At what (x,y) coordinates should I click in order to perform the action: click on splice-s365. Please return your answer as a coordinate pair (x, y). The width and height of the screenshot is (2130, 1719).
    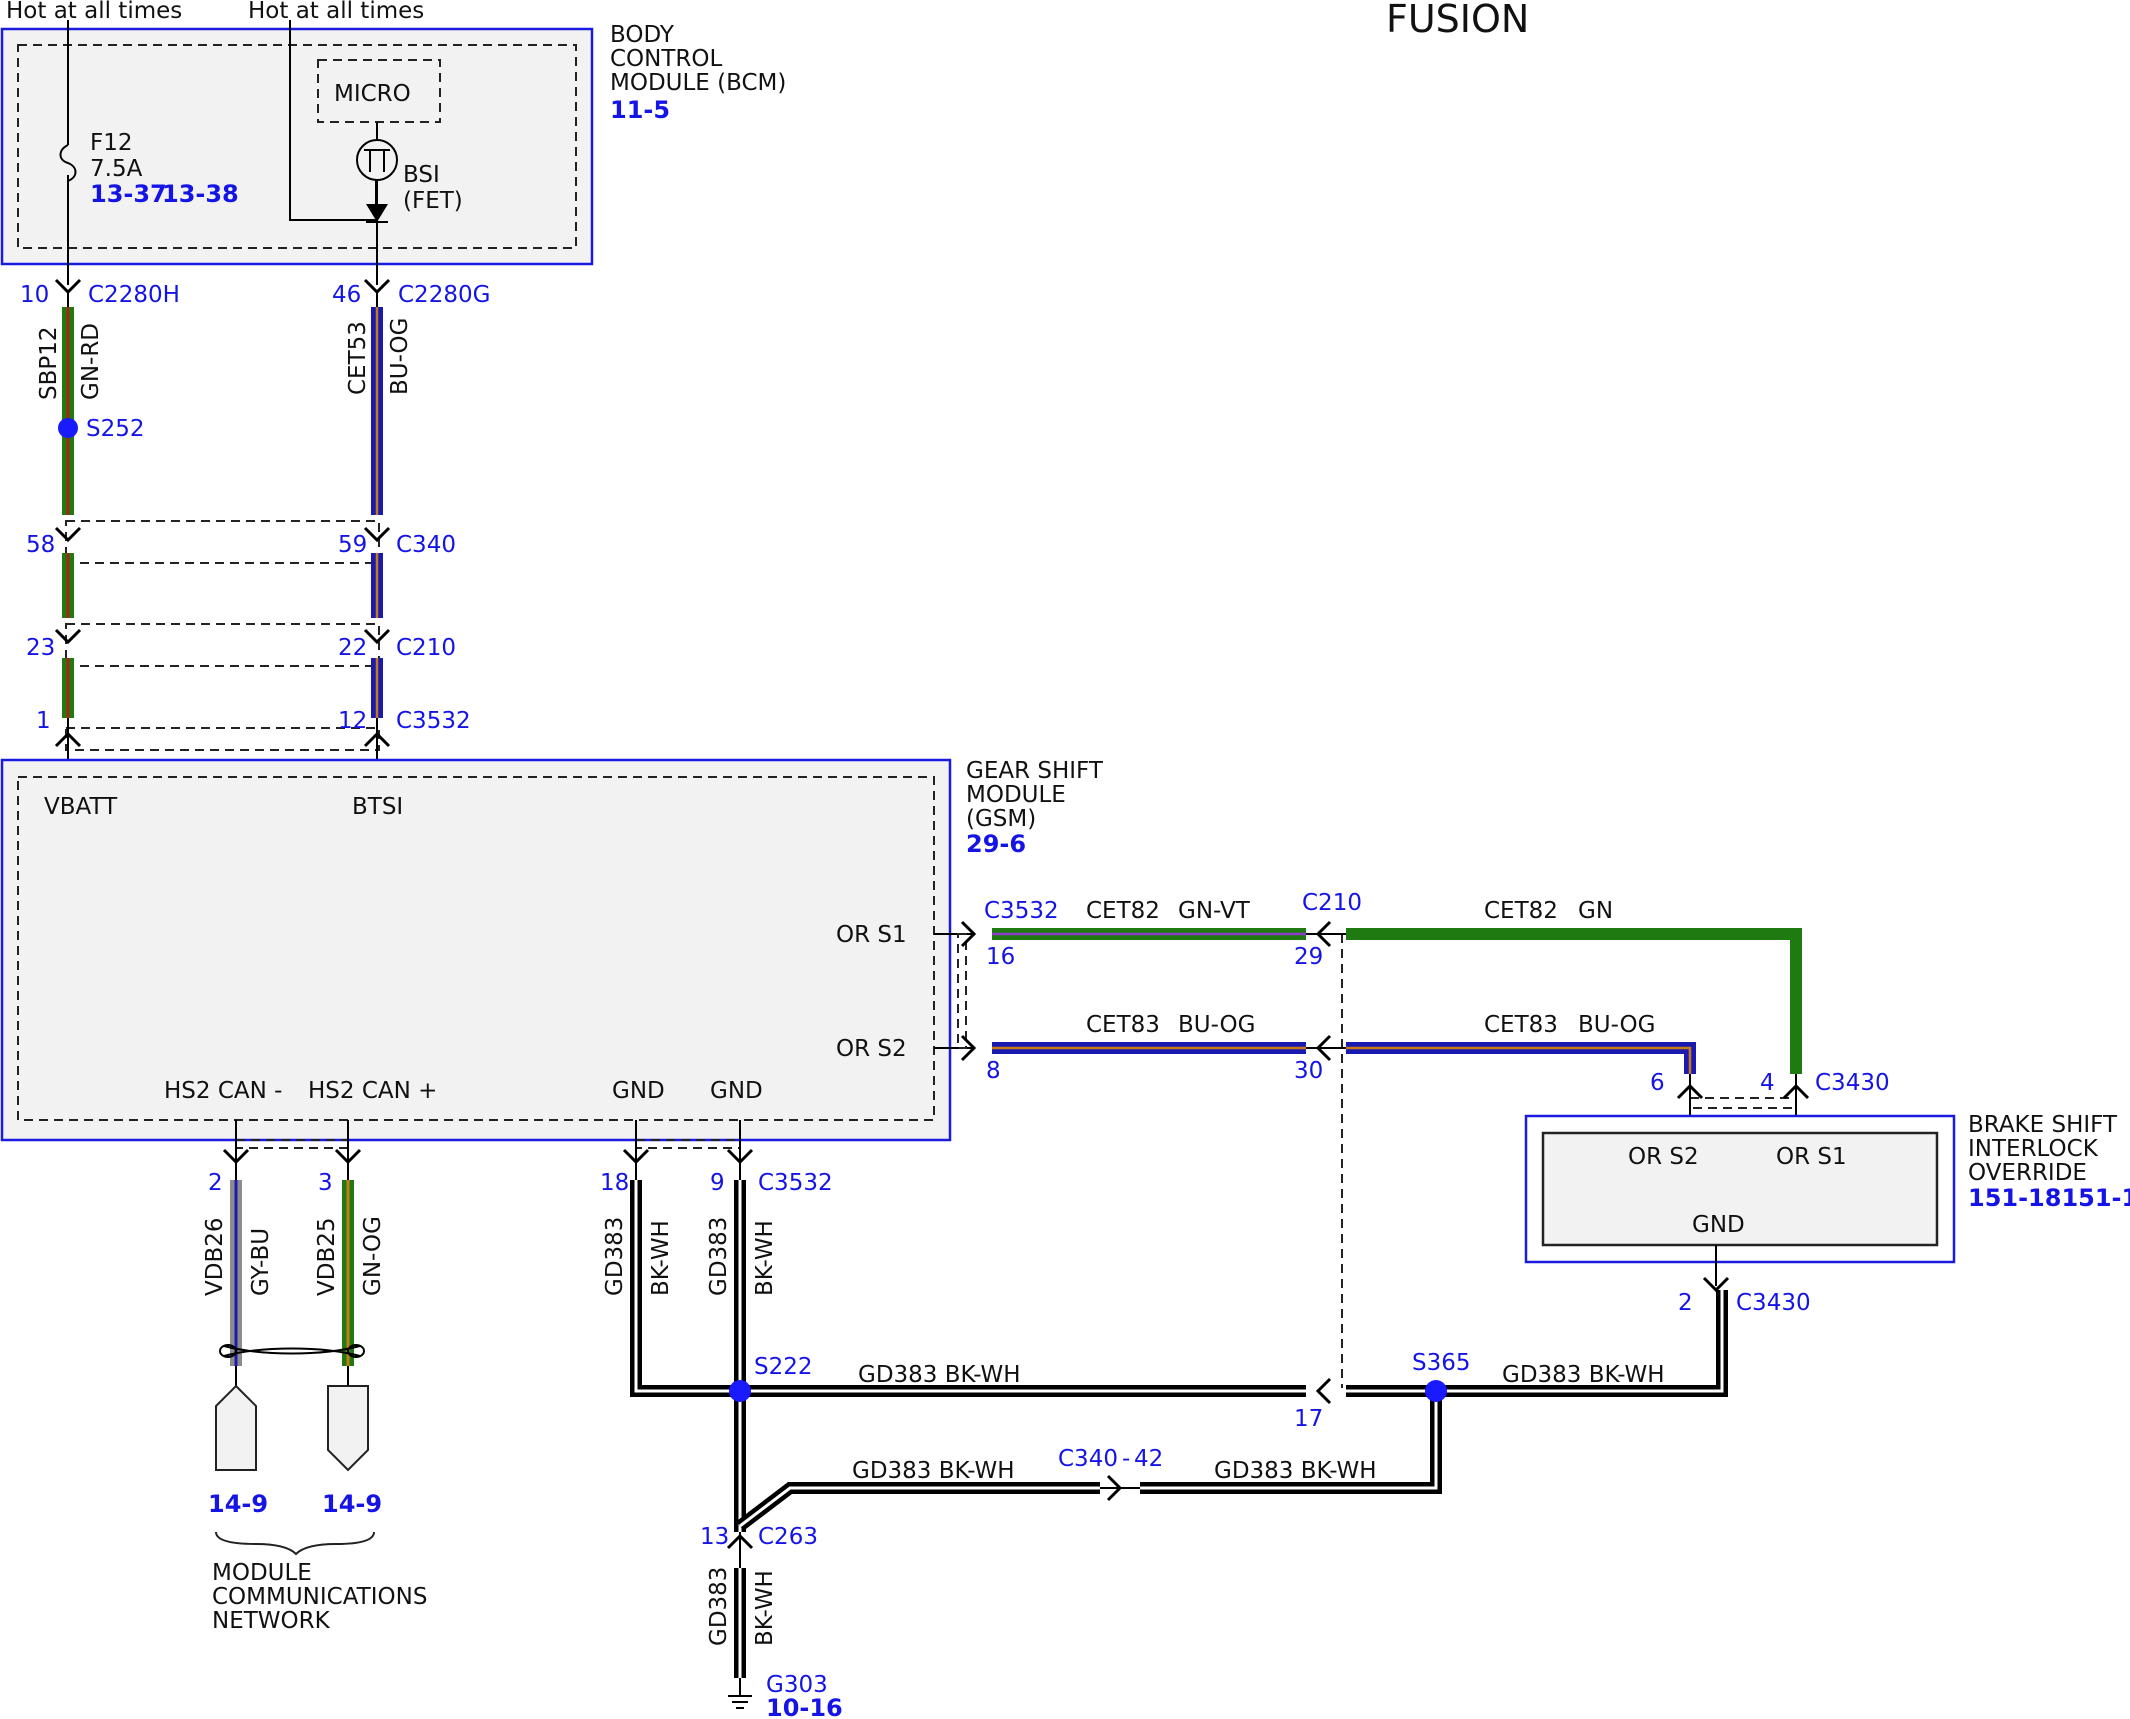
    Looking at the image, I should click on (1436, 1391).